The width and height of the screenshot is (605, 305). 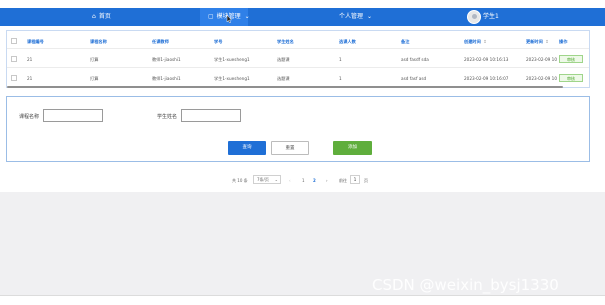 What do you see at coordinates (225, 17) in the screenshot?
I see `nav-module-management: ▢模块管理 ⌄` at bounding box center [225, 17].